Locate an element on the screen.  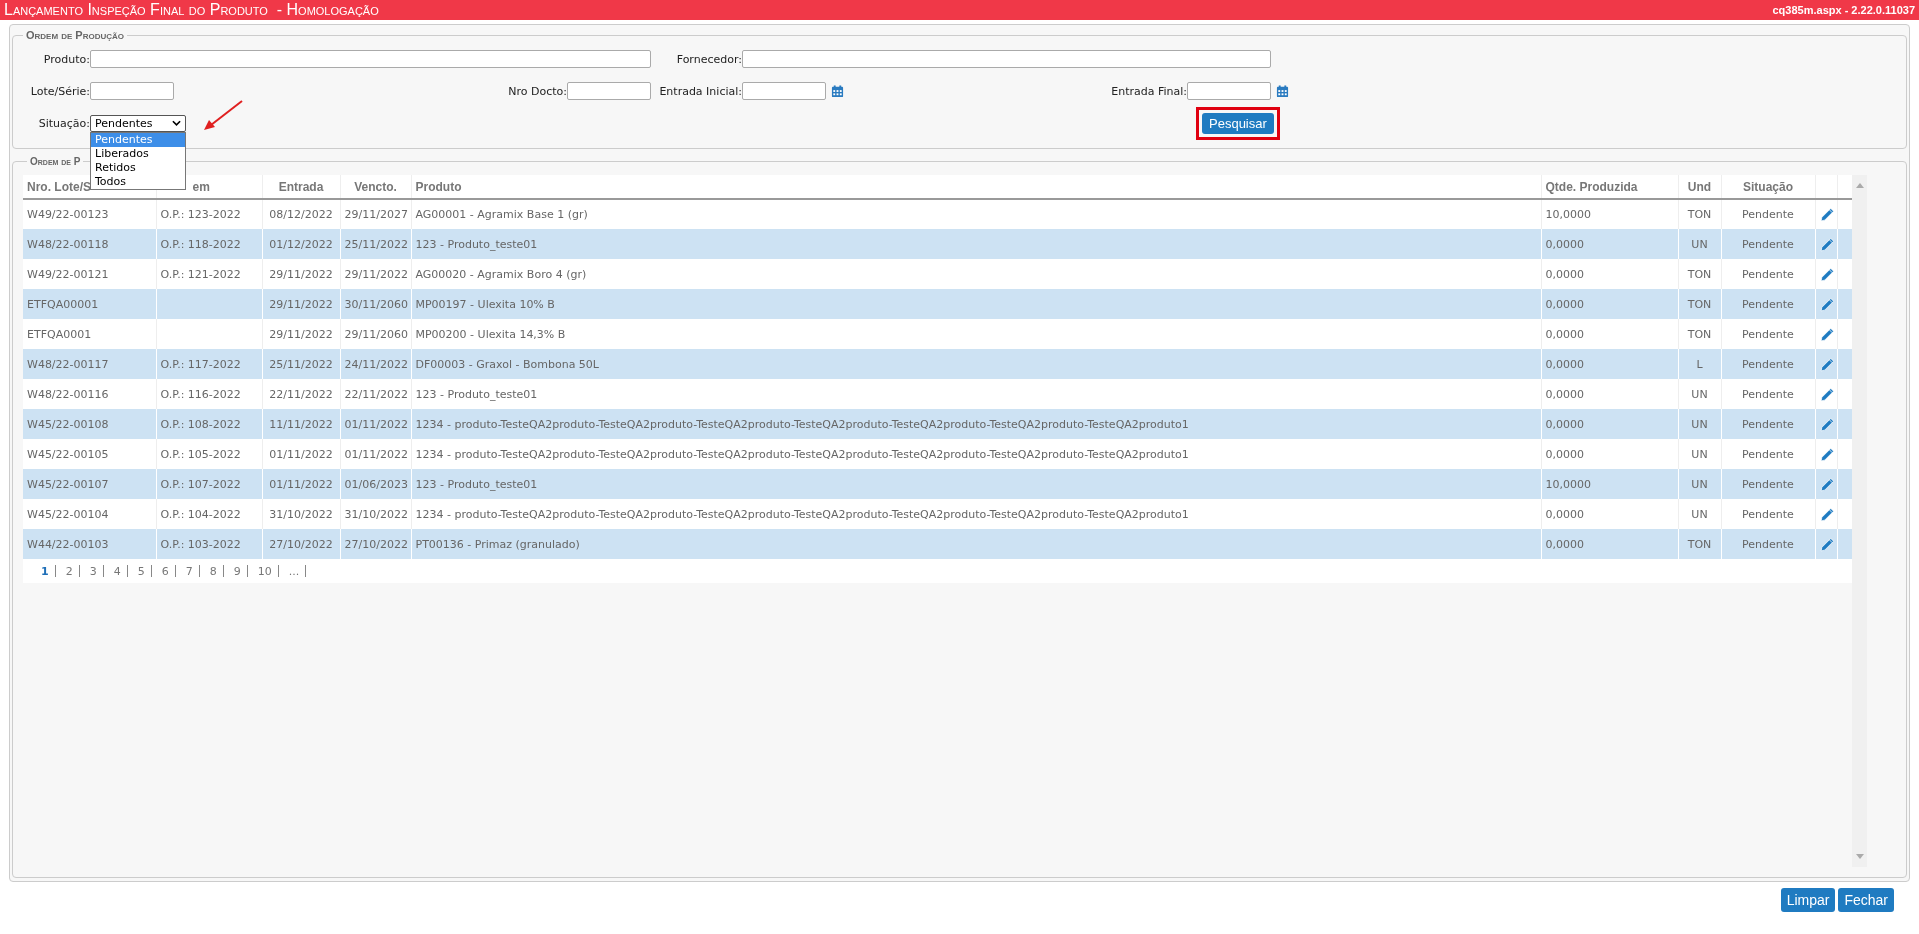
field-label: Produto: is located at coordinates (66, 59).